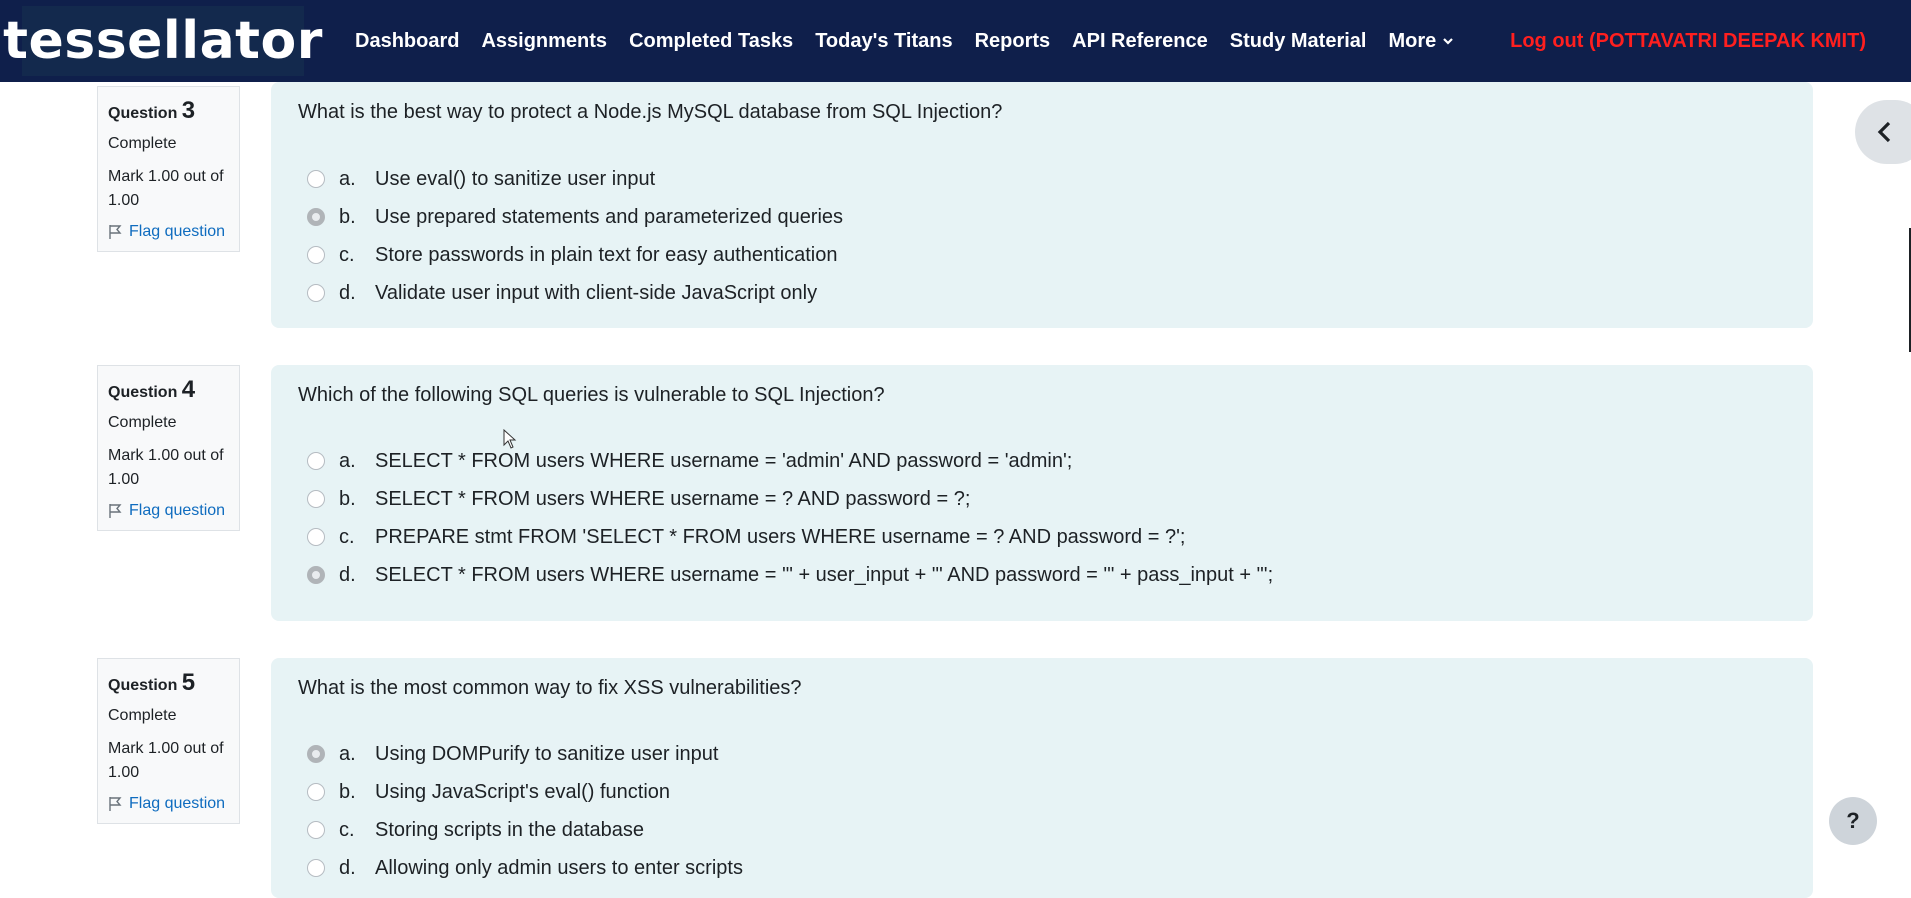  Describe the element at coordinates (1055, 792) in the screenshot. I see `answer-option: b. Using JavaScript's eval() function` at that location.